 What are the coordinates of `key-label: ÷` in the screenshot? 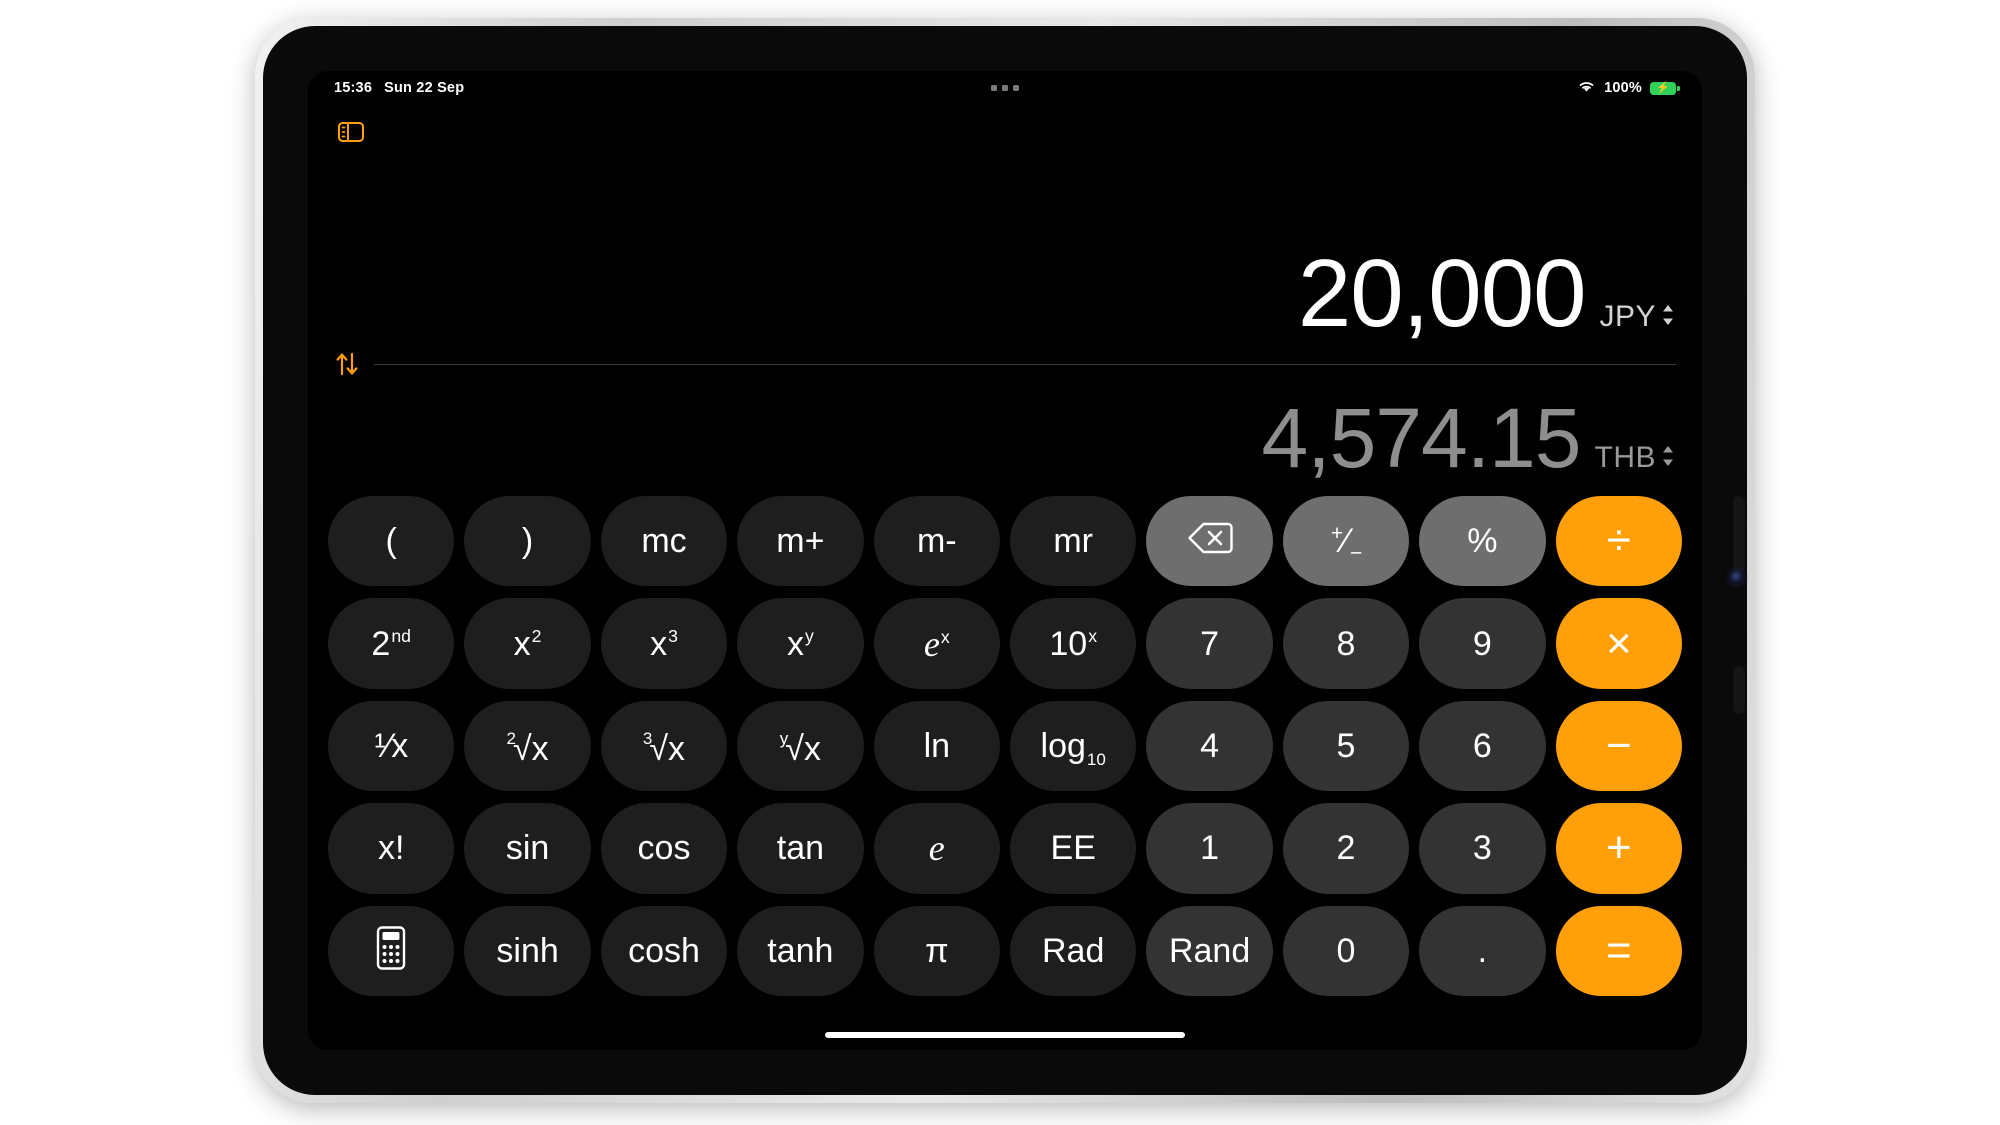 It's located at (1618, 541).